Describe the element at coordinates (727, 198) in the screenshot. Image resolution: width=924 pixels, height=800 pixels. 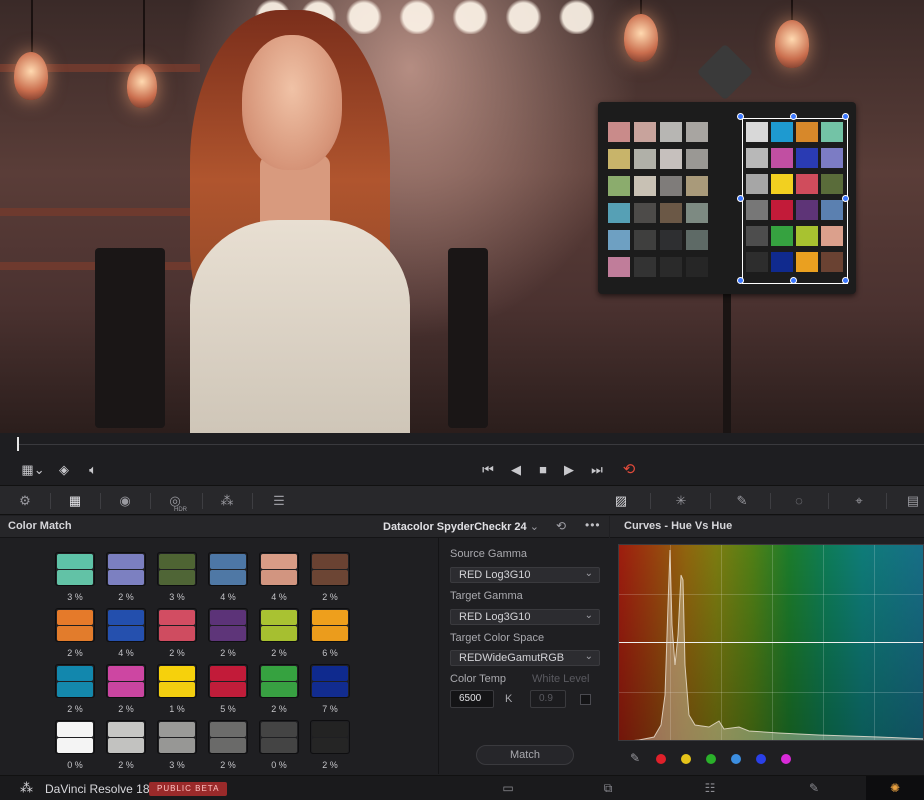
I see `spydercheckr-chart` at that location.